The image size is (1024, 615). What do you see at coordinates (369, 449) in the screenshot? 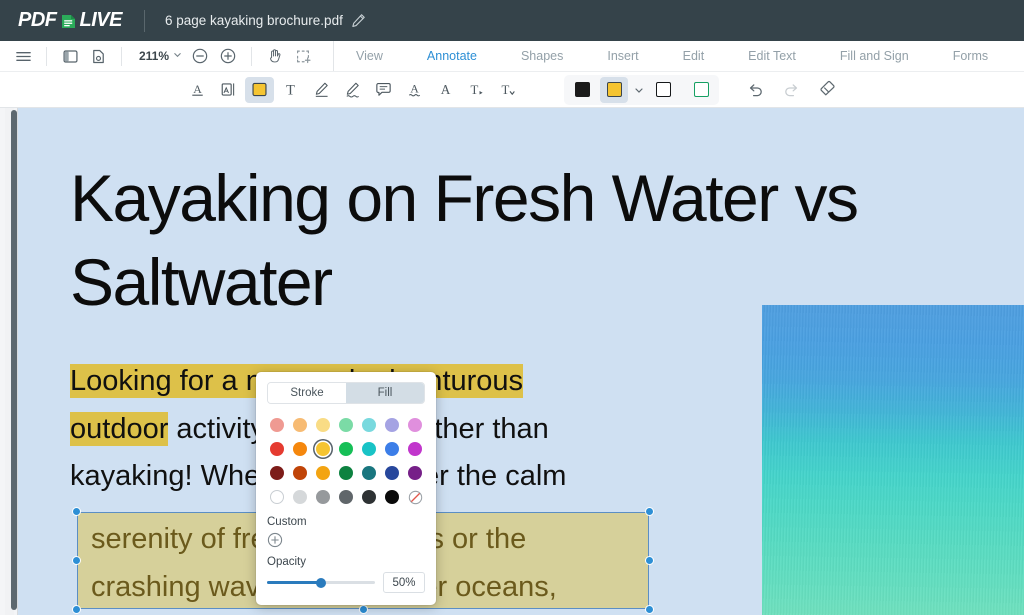
I see `color-swatch-r1-c4` at bounding box center [369, 449].